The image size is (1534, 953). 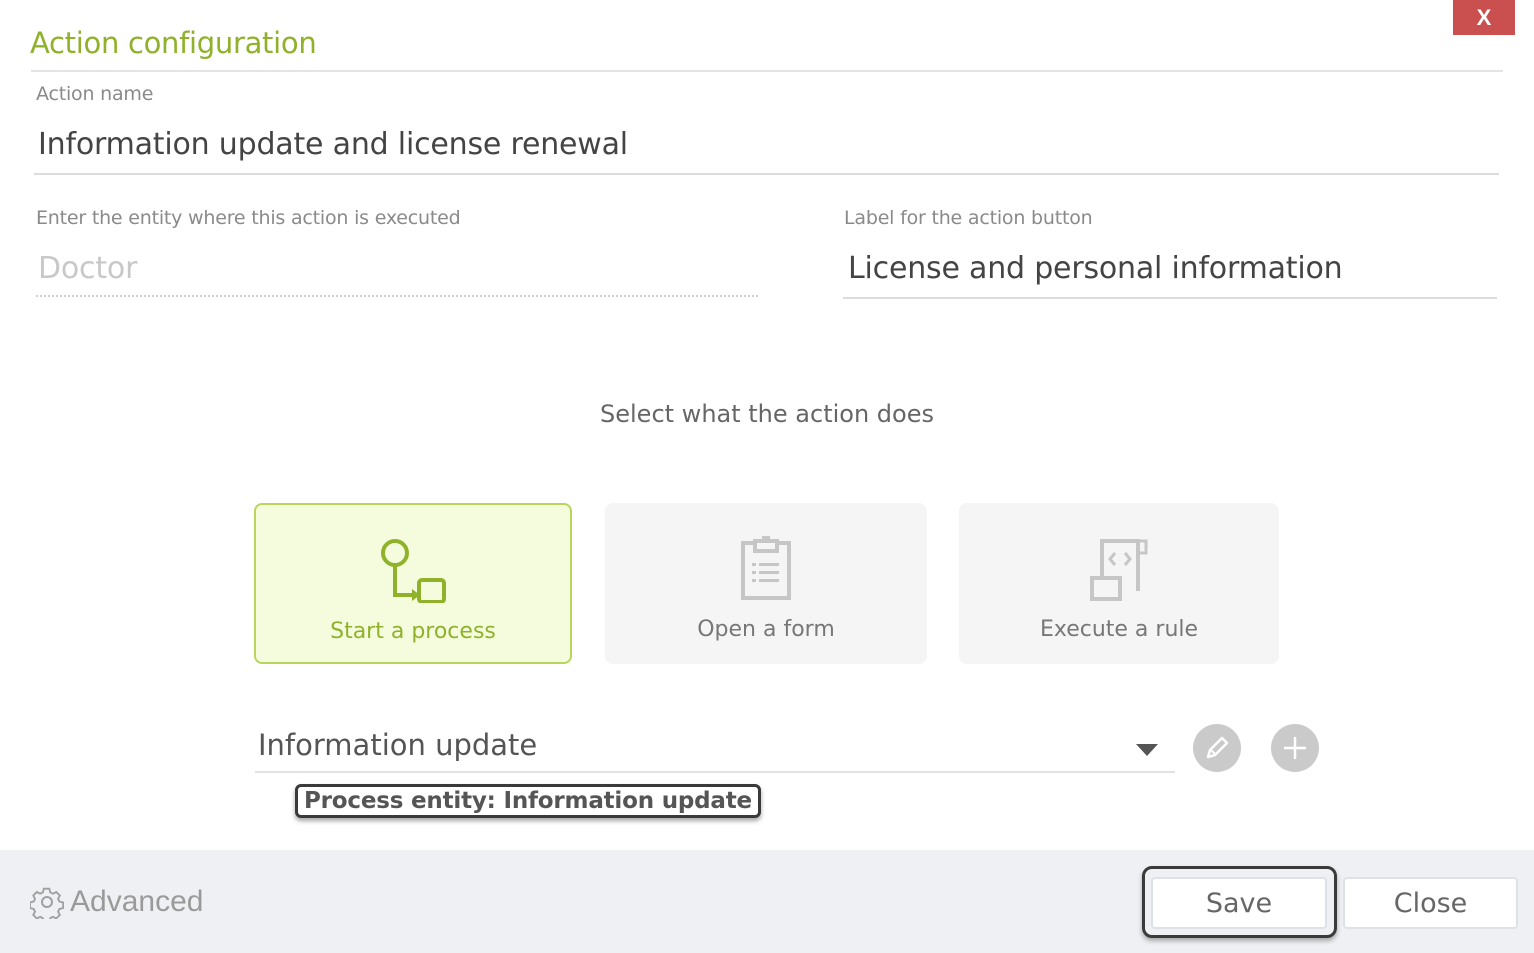 I want to click on option-execute-rule: Execute a rule, so click(x=1119, y=583).